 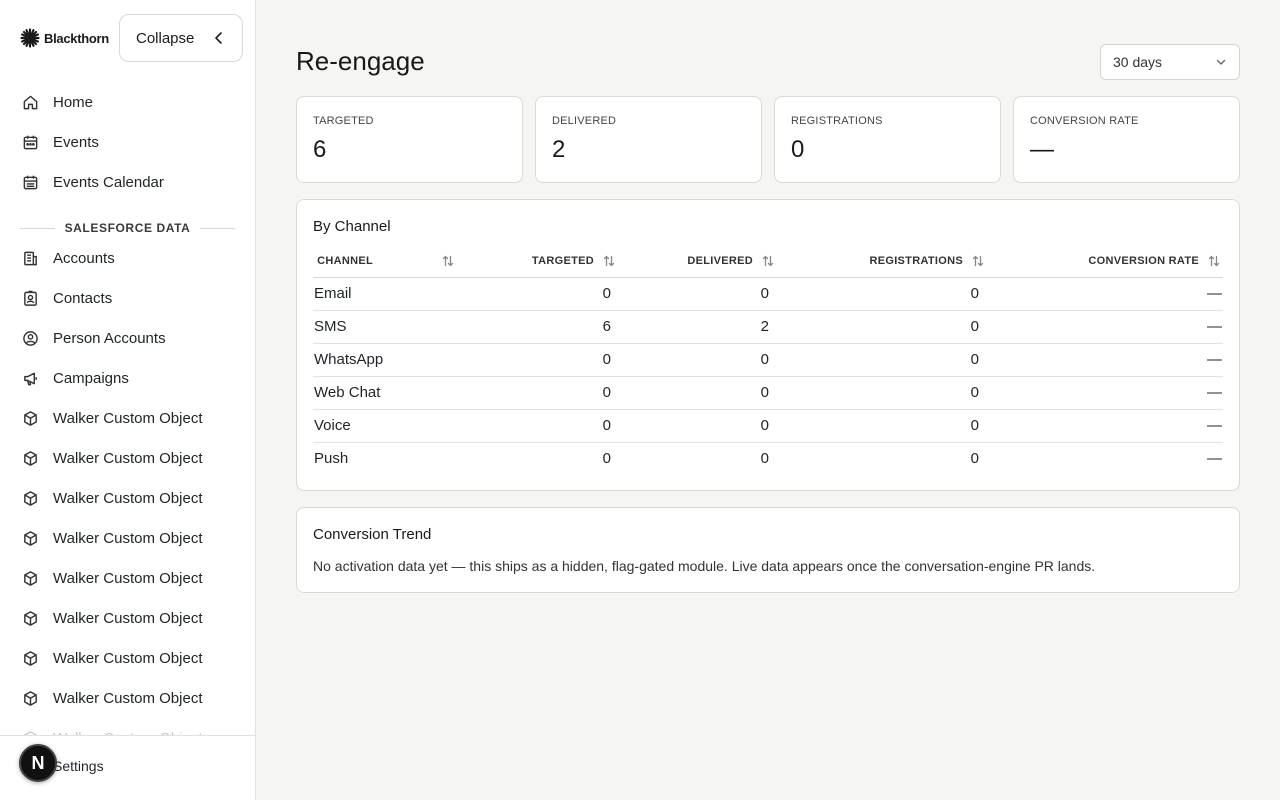 What do you see at coordinates (409, 139) in the screenshot?
I see `stat-card-targeted: TARGETED 6` at bounding box center [409, 139].